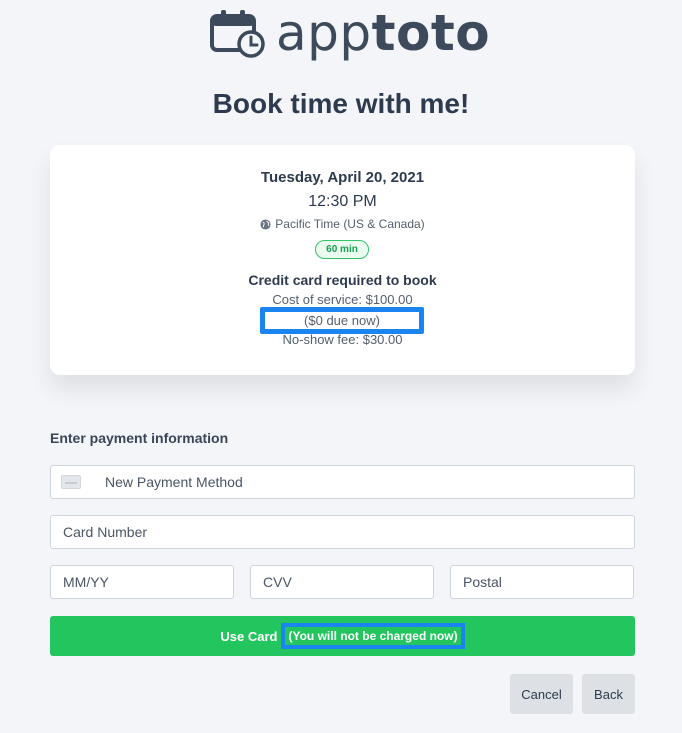 This screenshot has width=682, height=733. What do you see at coordinates (482, 582) in the screenshot?
I see `postal-placeholder: Postal` at bounding box center [482, 582].